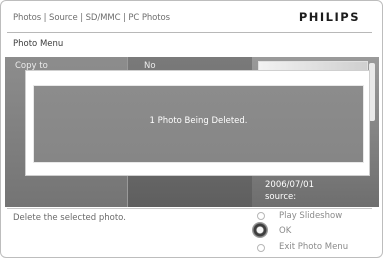  What do you see at coordinates (261, 216) in the screenshot?
I see `up-button-icon` at bounding box center [261, 216].